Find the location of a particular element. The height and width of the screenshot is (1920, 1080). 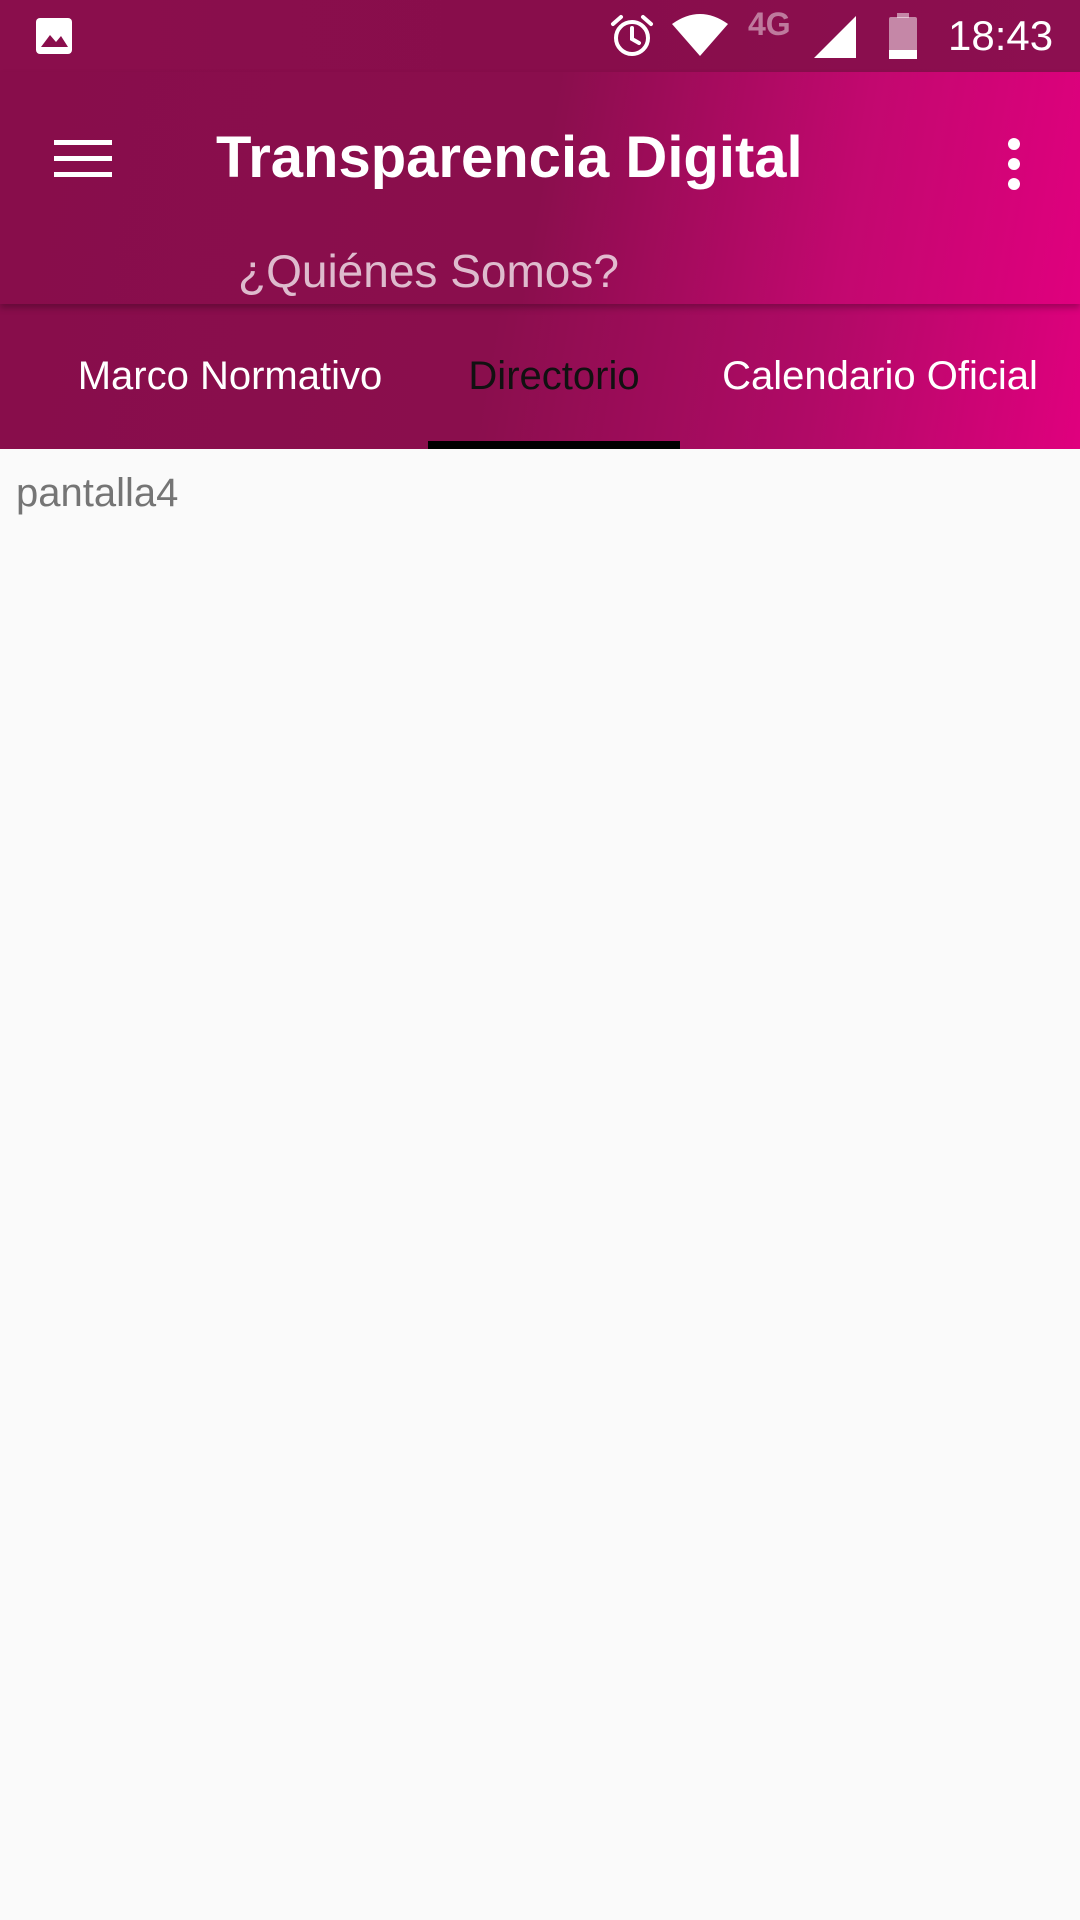

hamburger-menu-icon is located at coordinates (83, 158).